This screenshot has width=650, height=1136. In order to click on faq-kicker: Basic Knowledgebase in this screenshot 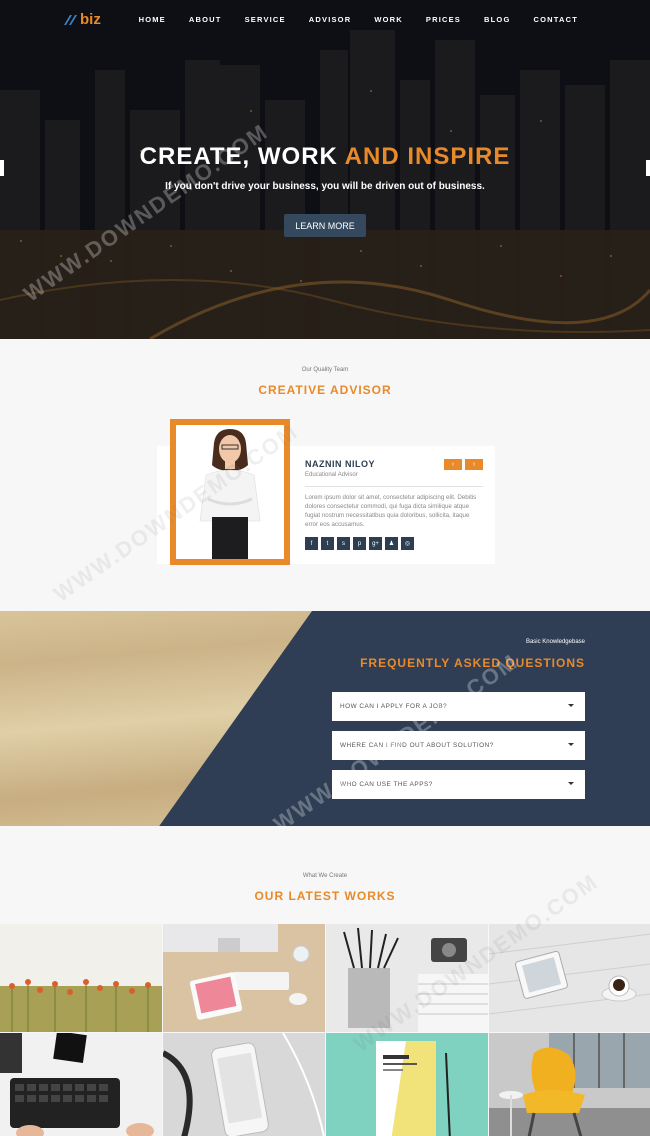, I will do `click(555, 642)`.